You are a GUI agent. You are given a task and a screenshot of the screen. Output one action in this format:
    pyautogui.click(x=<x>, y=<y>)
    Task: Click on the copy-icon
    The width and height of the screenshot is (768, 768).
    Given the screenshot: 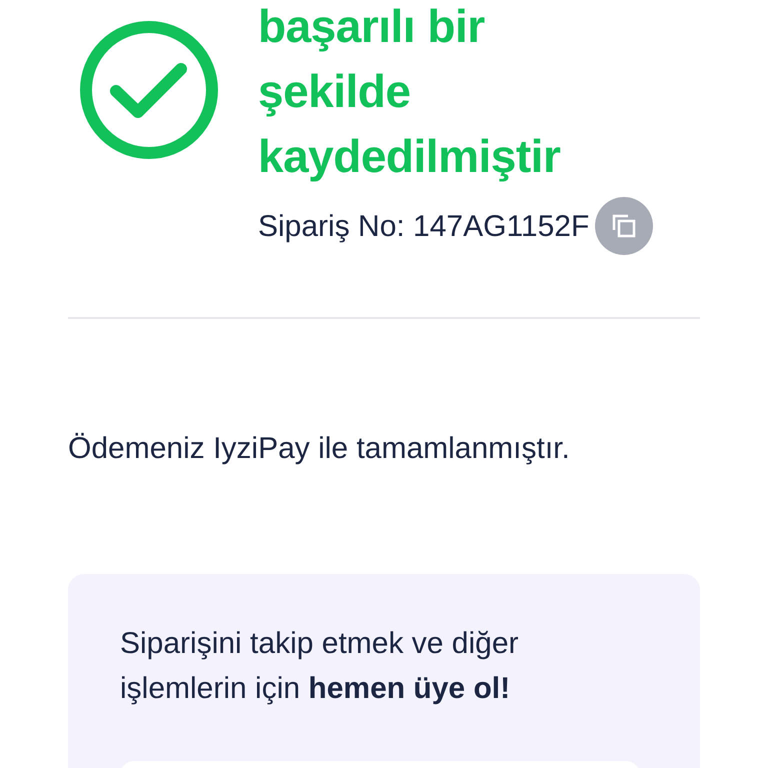 What is the action you would take?
    pyautogui.click(x=624, y=226)
    